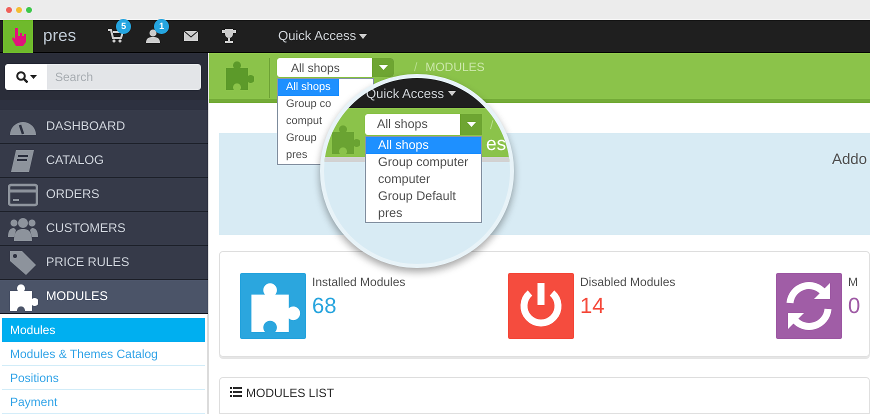 This screenshot has height=414, width=870. Describe the element at coordinates (325, 306) in the screenshot. I see `stat-value: 68` at that location.